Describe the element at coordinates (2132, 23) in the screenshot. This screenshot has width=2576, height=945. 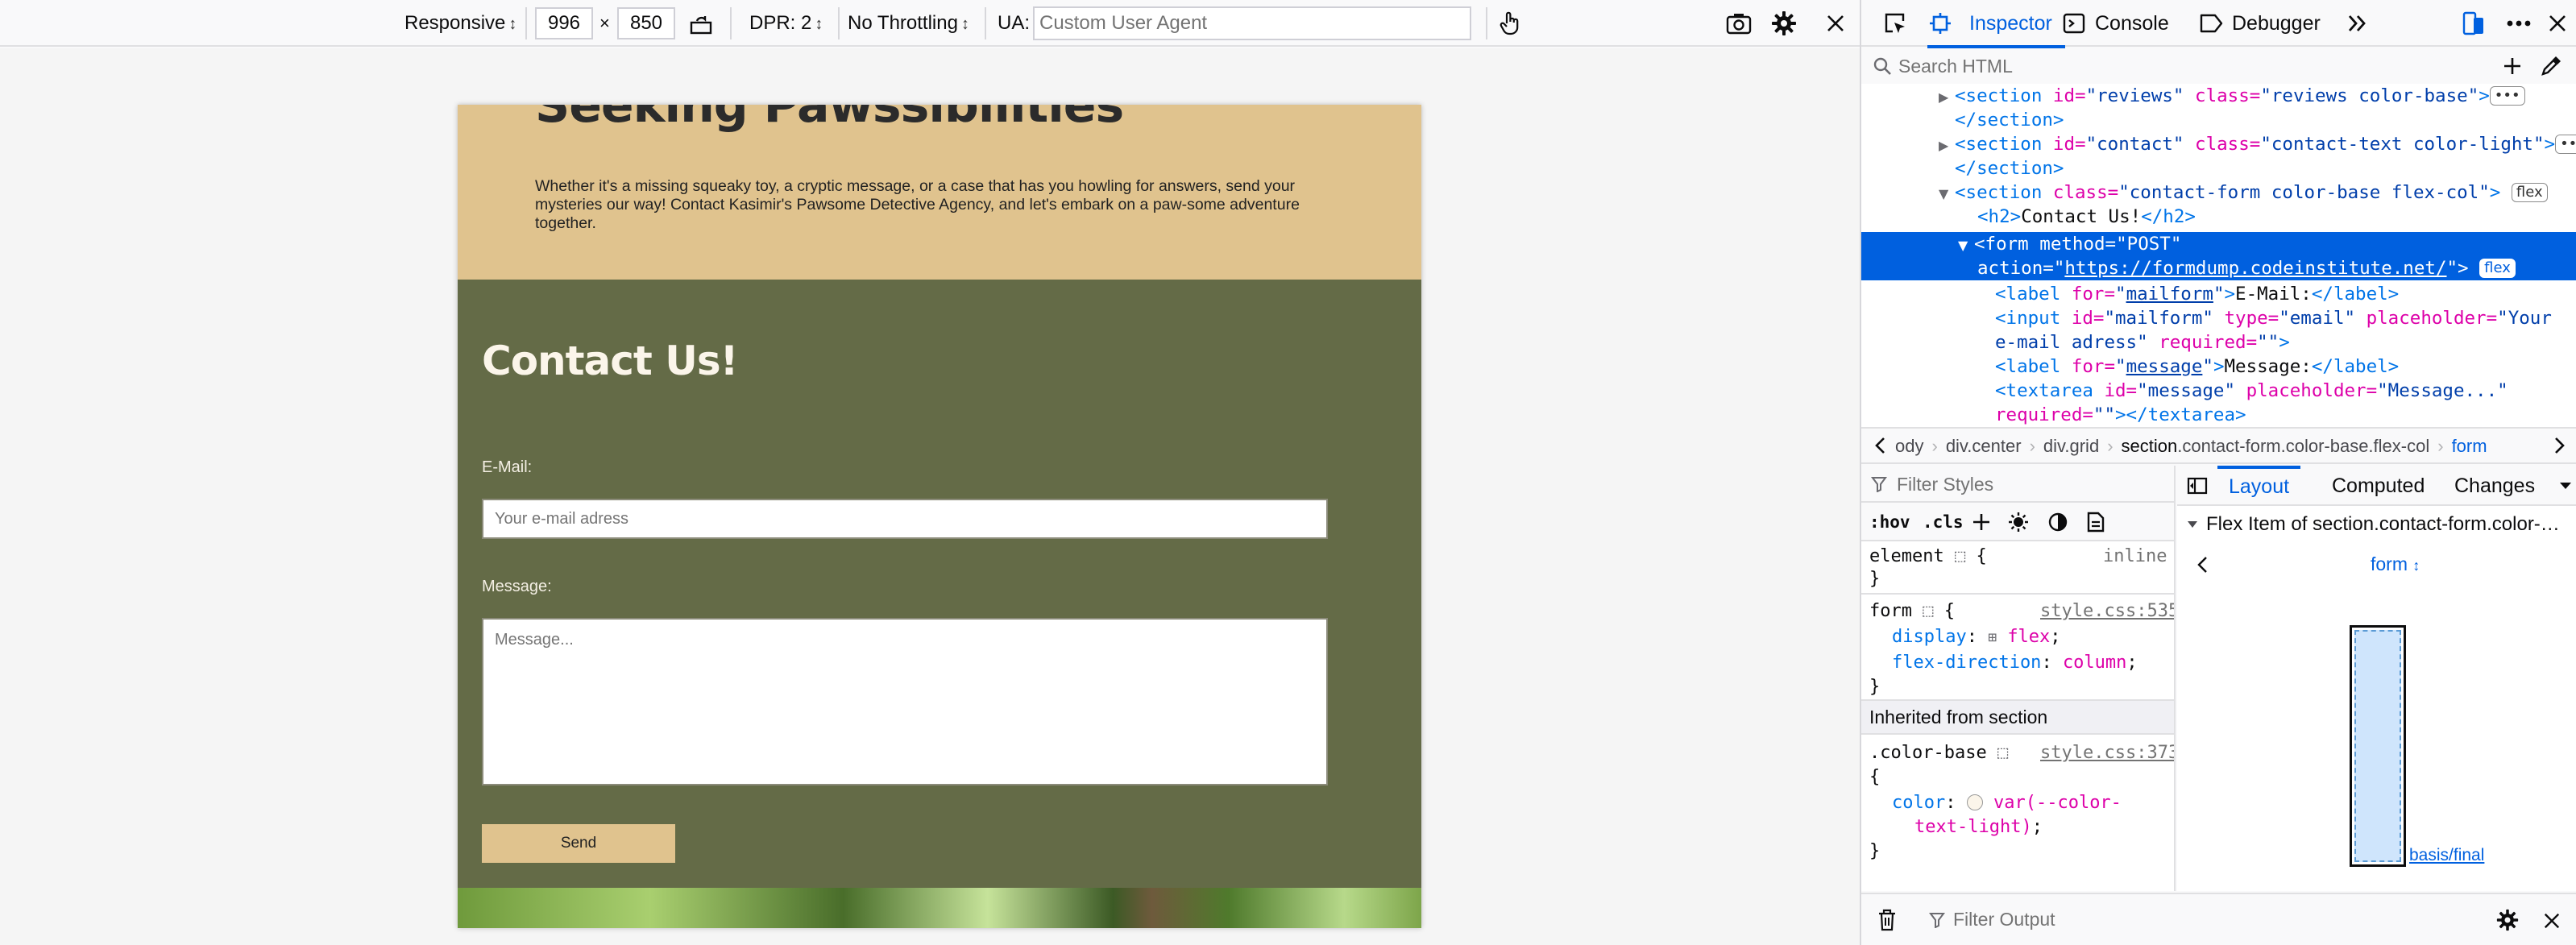
I see `tab-console: Console` at that location.